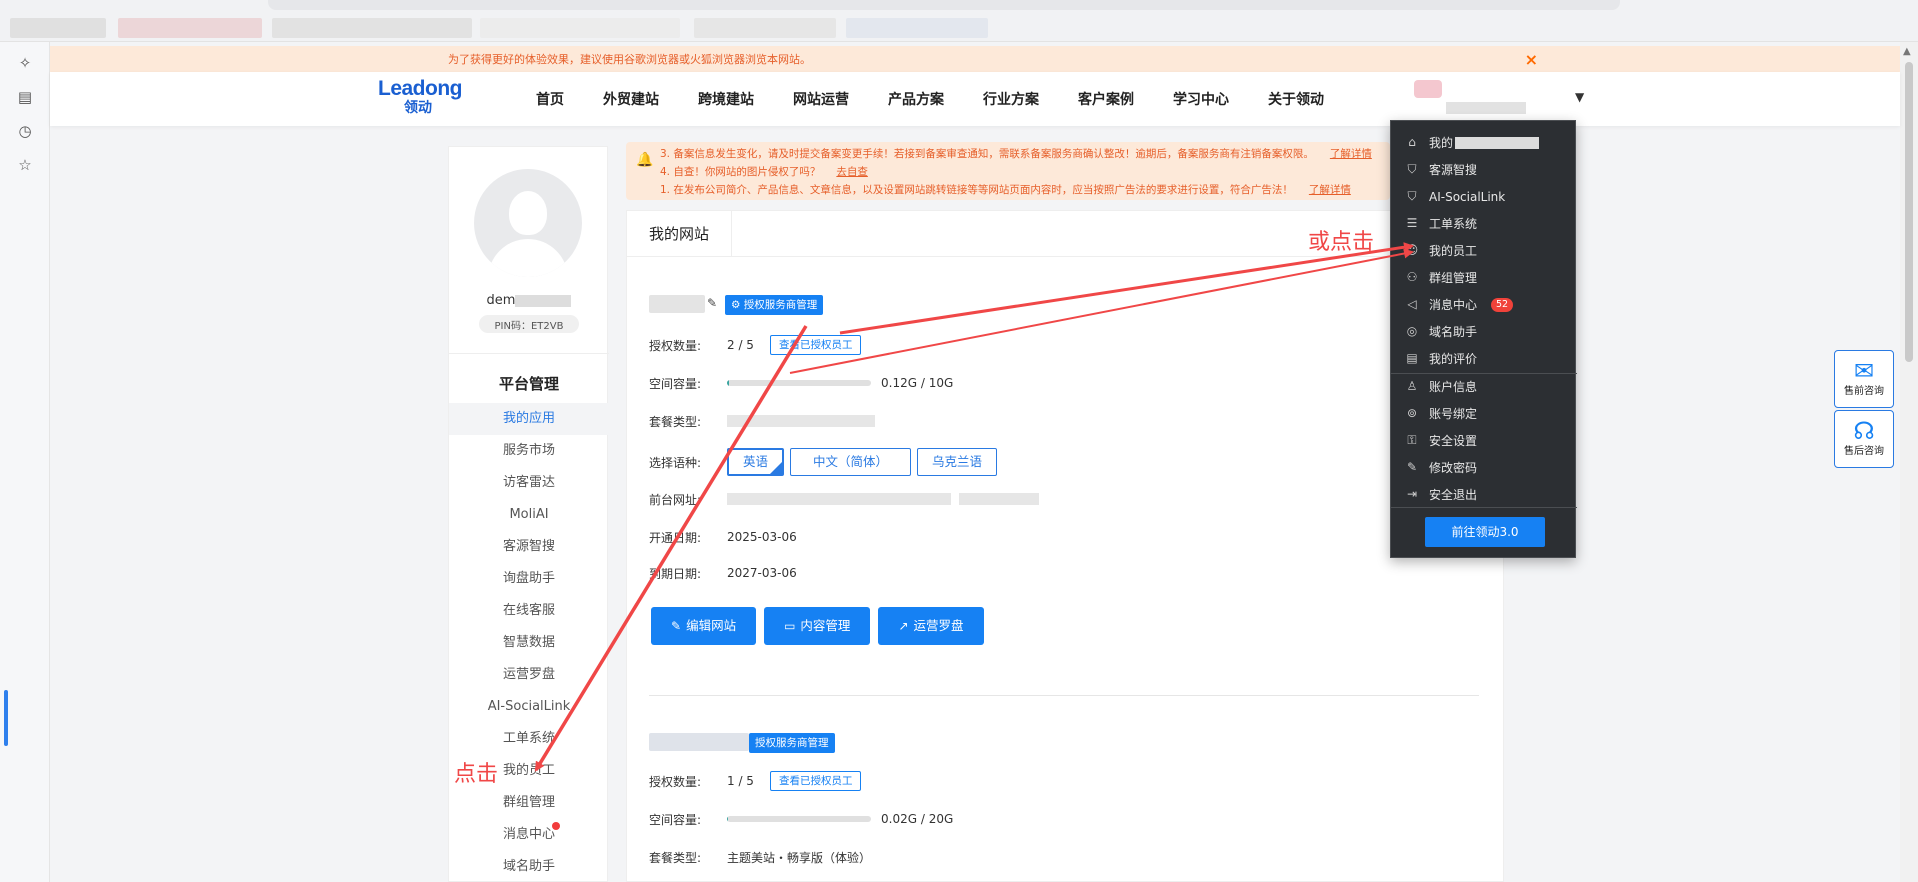 This screenshot has width=1918, height=882. I want to click on sidebar-item-ai-sociallink: AI-SocialLink, so click(529, 707).